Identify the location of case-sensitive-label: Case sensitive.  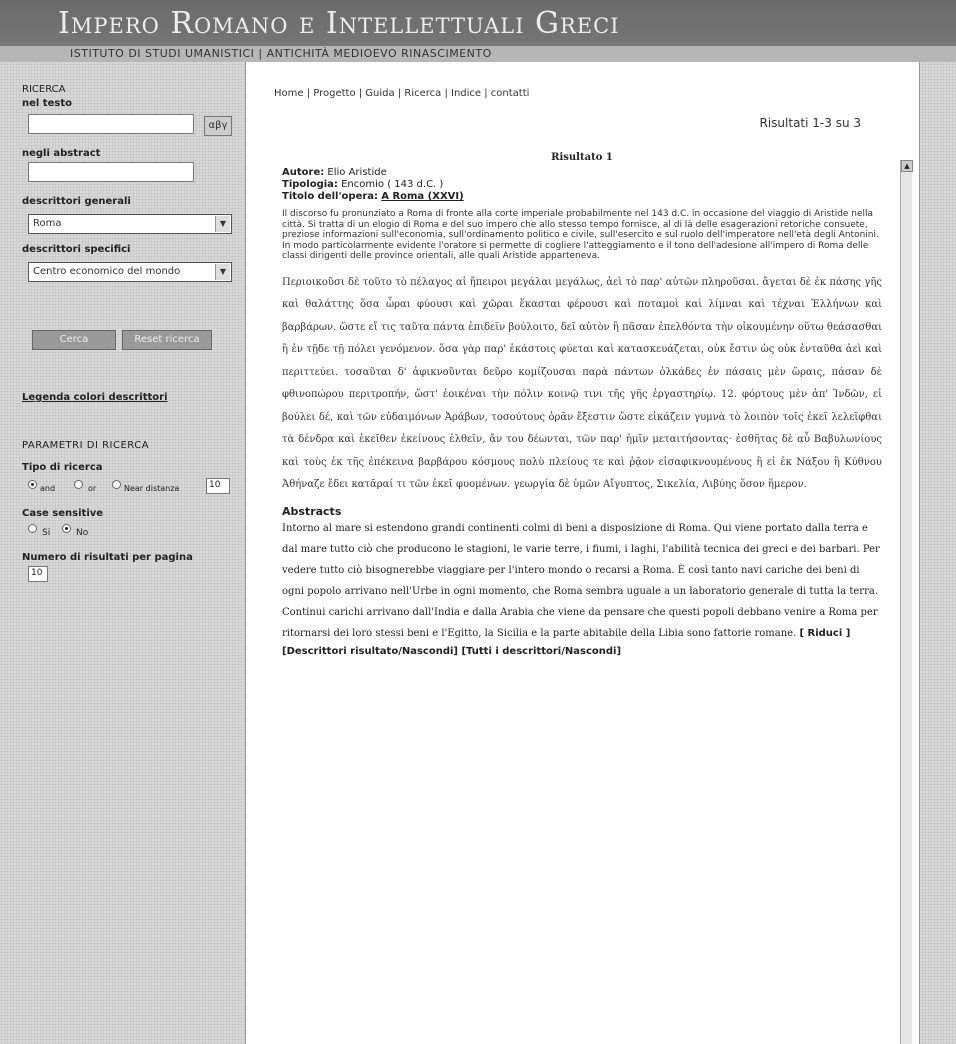
(63, 513).